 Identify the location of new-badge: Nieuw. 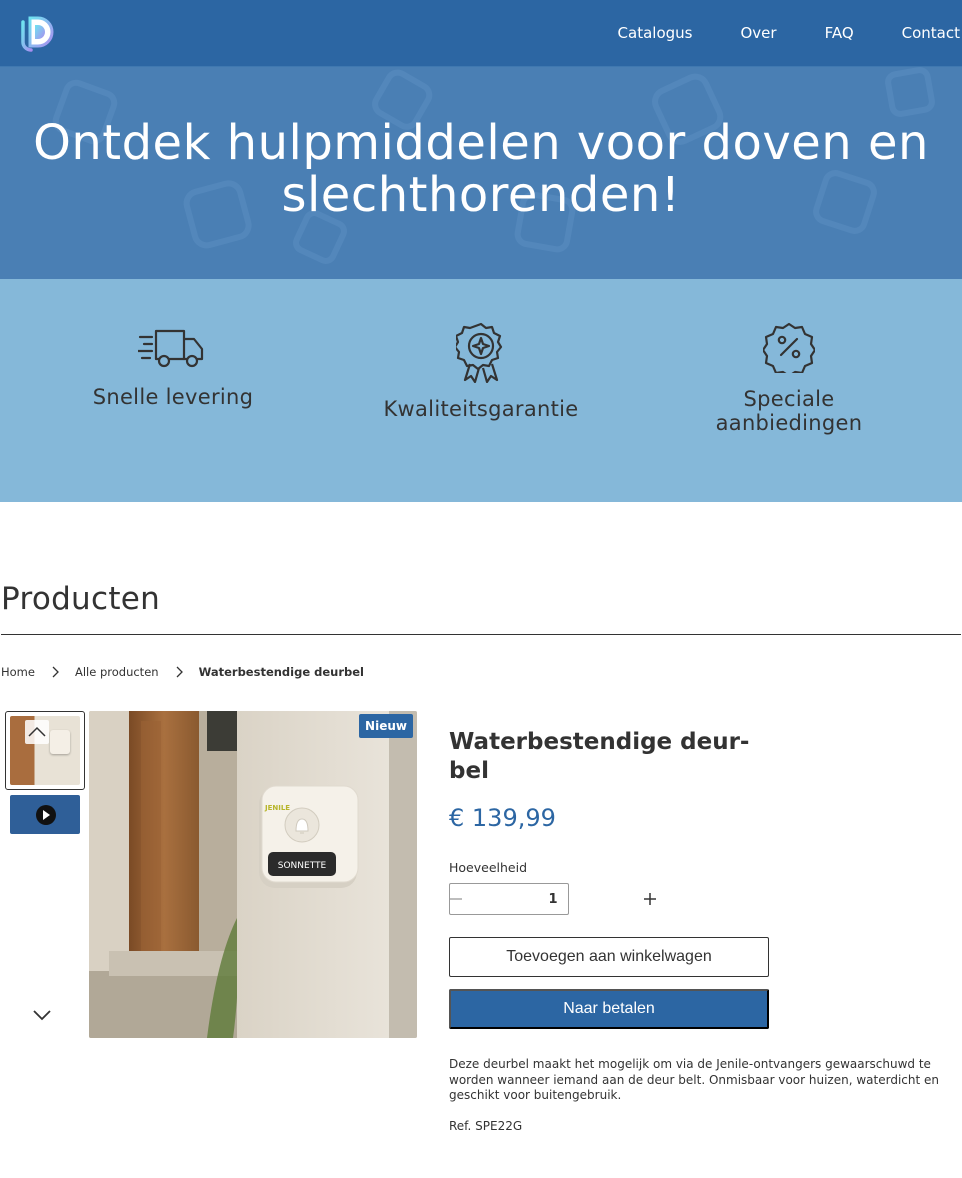
(386, 726).